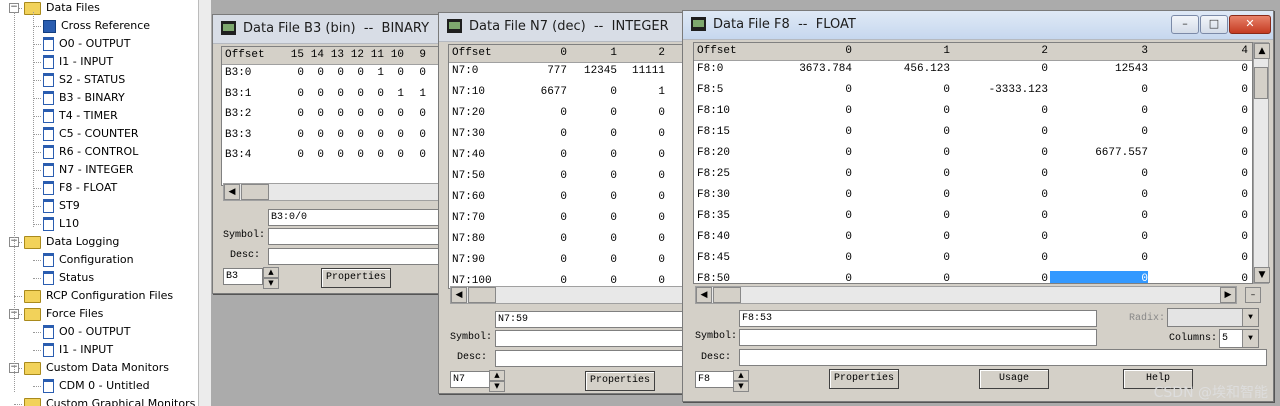 This screenshot has width=1280, height=406. Describe the element at coordinates (482, 295) in the screenshot. I see `n7-scroll-thumb` at that location.